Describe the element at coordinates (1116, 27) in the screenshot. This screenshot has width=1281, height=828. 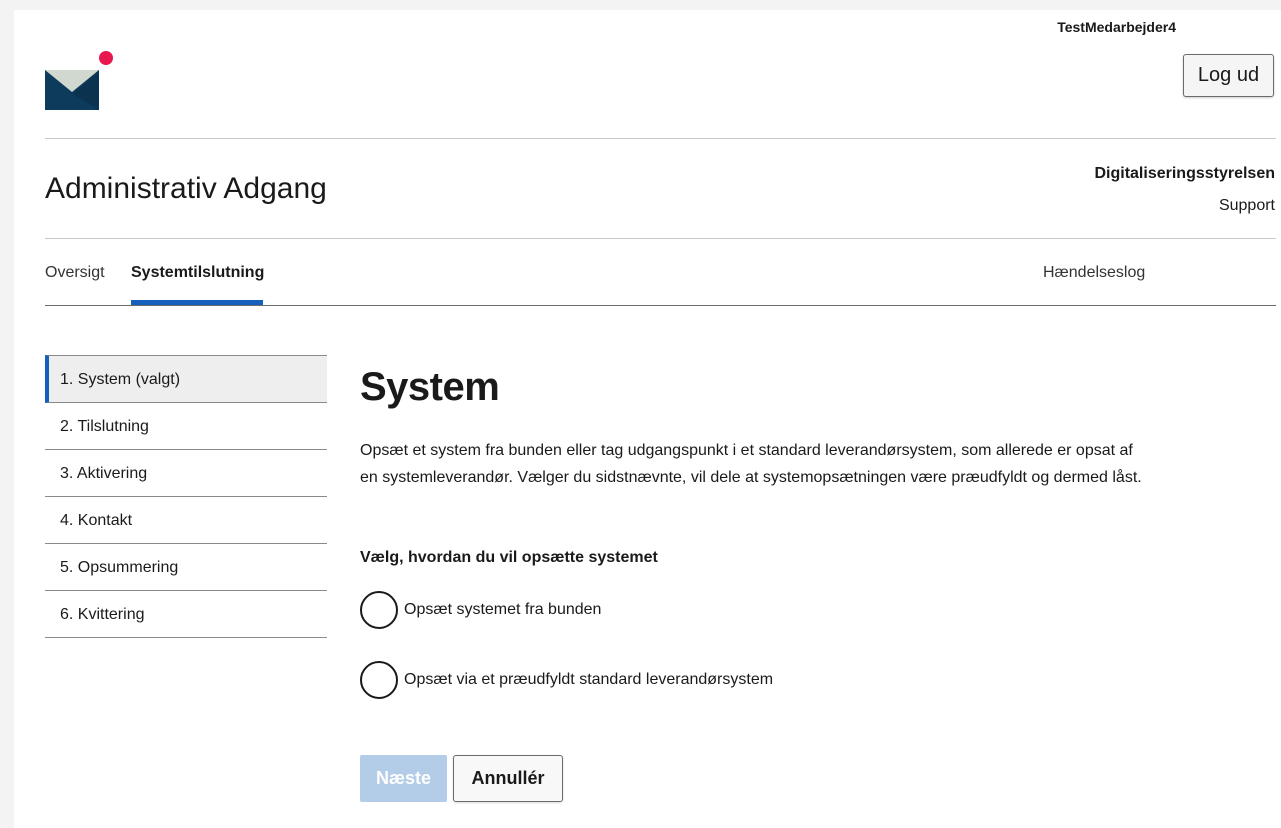
I see `username-label: TestMedarbejder4` at that location.